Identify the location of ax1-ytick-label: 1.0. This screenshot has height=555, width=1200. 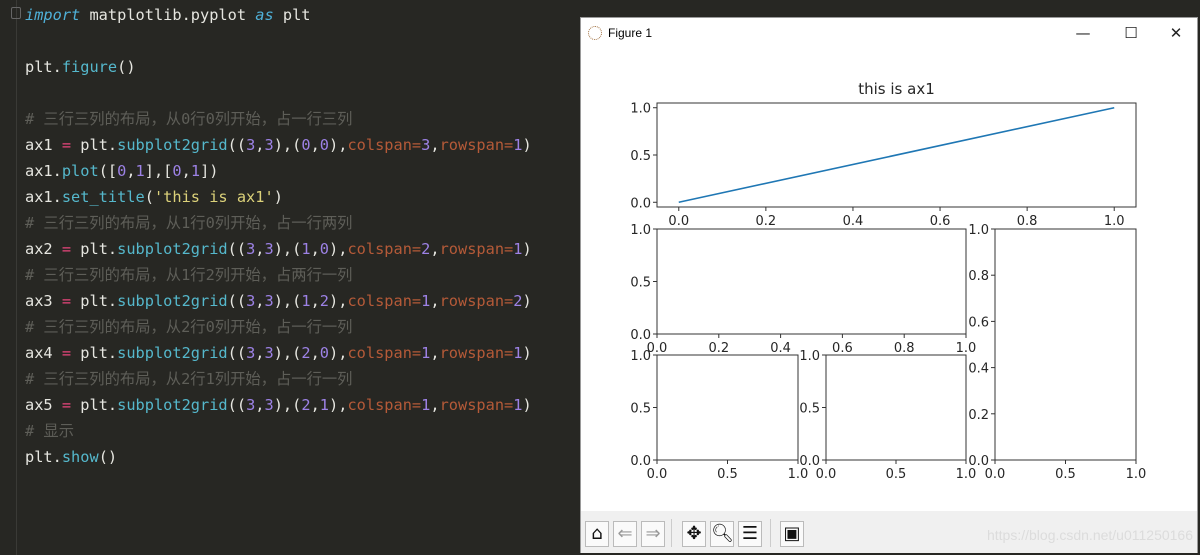
(640, 109).